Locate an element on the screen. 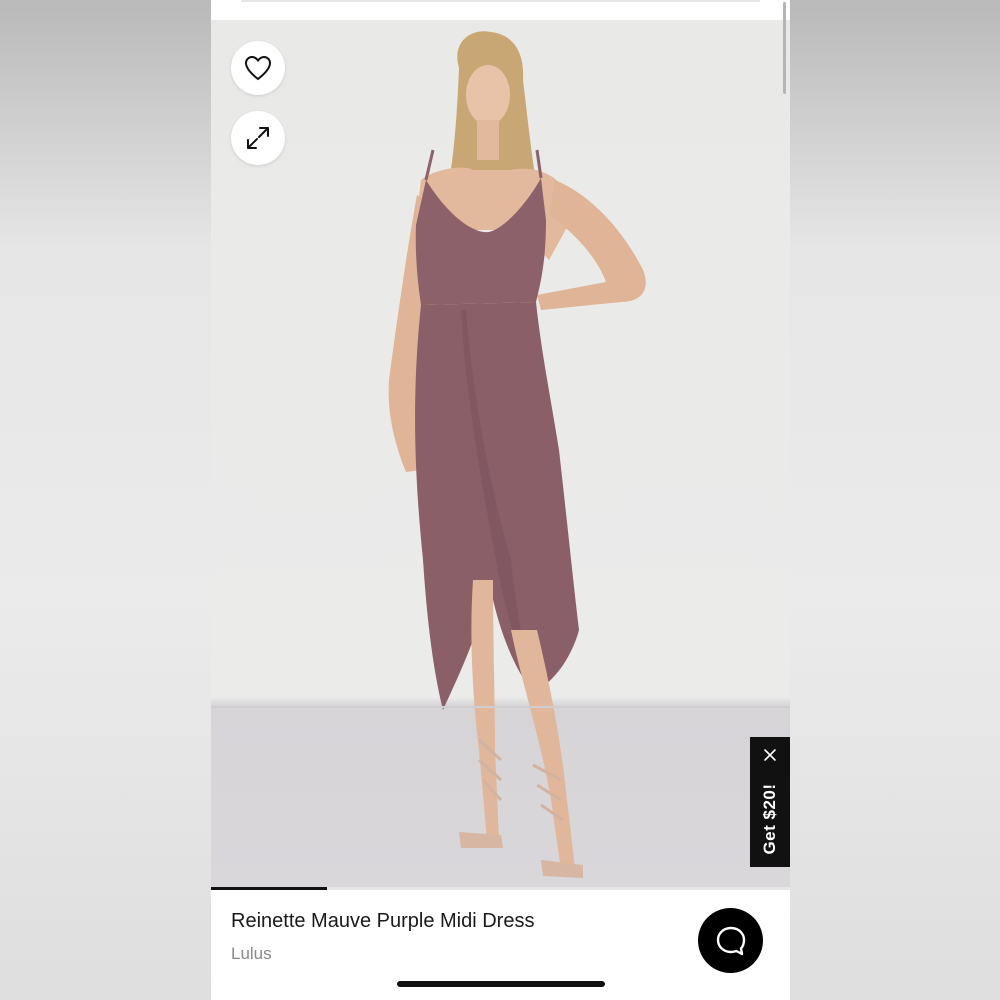 This screenshot has height=1000, width=1000. favorite-button is located at coordinates (258, 68).